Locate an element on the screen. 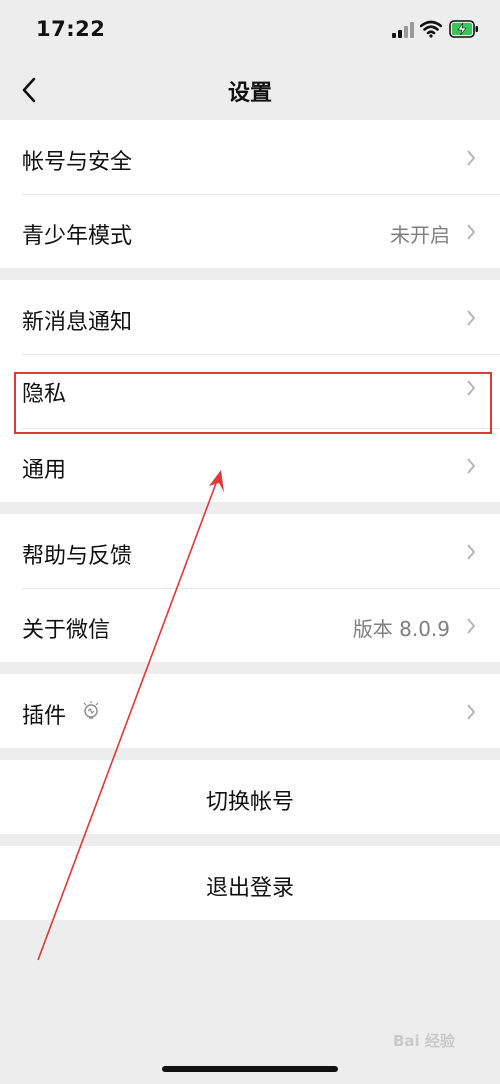  settings-item-value: 未开启 is located at coordinates (420, 235).